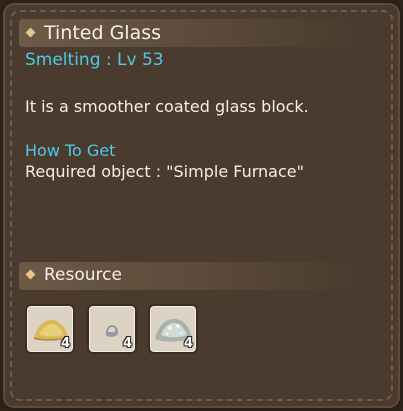 Image resolution: width=403 pixels, height=411 pixels. What do you see at coordinates (103, 33) in the screenshot?
I see `item-title: Tinted Glass` at bounding box center [103, 33].